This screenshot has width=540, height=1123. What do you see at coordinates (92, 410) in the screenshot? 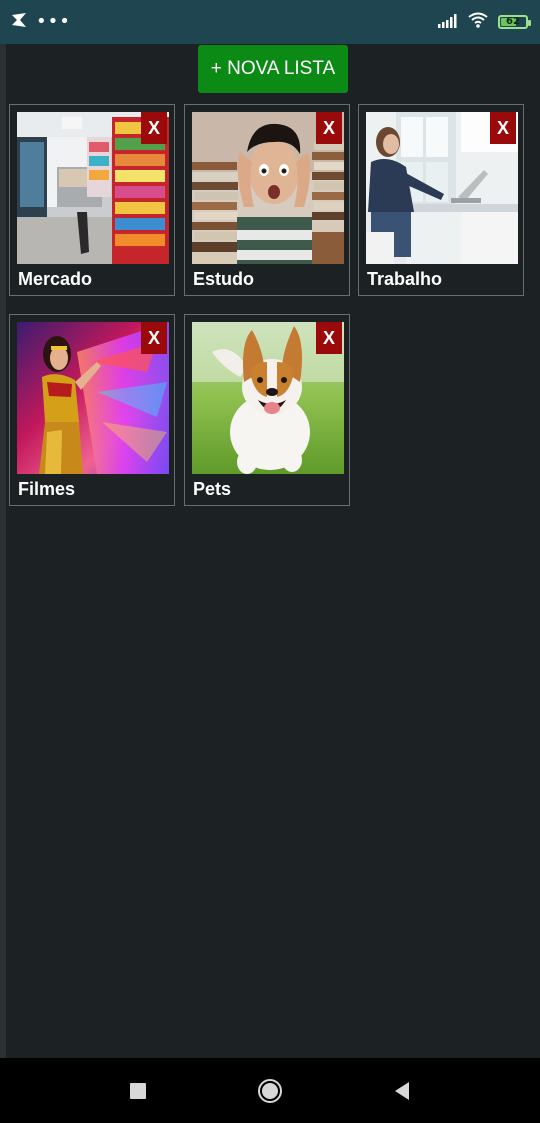
I see `list-card-filmes: X Filmes` at bounding box center [92, 410].